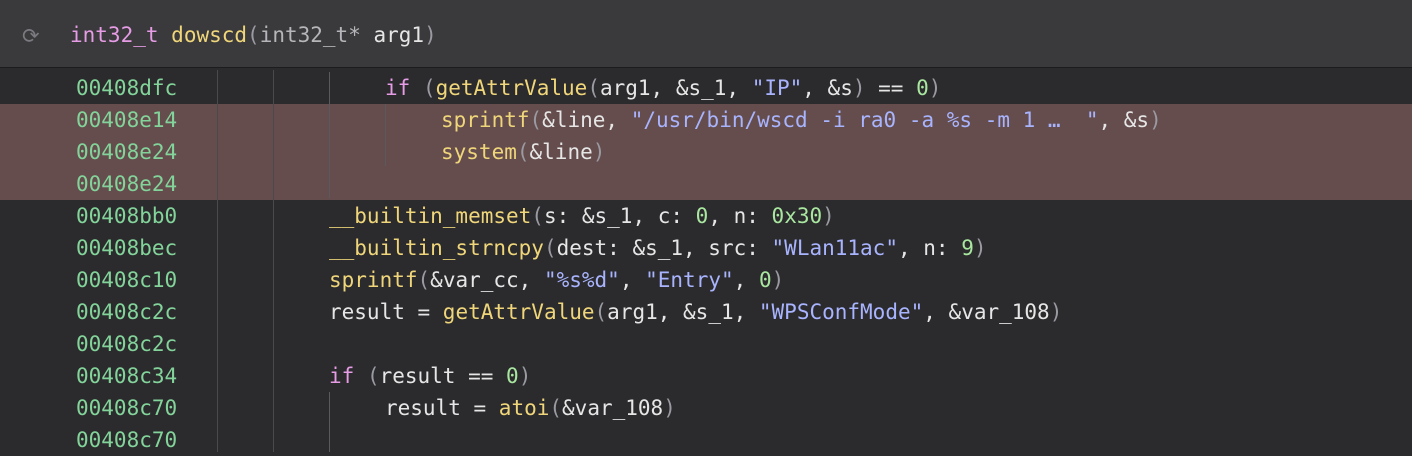 The image size is (1412, 456). I want to click on signature-close-paren: ), so click(430, 35).